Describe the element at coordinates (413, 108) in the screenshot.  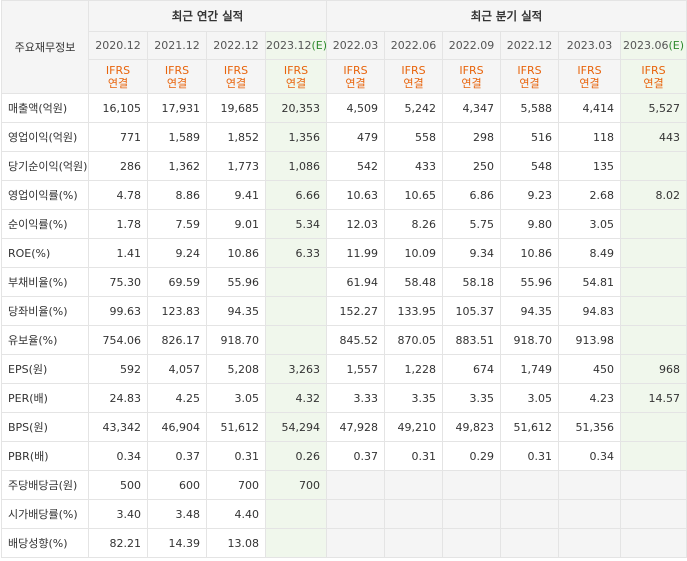
I see `table-cell: 5,242` at that location.